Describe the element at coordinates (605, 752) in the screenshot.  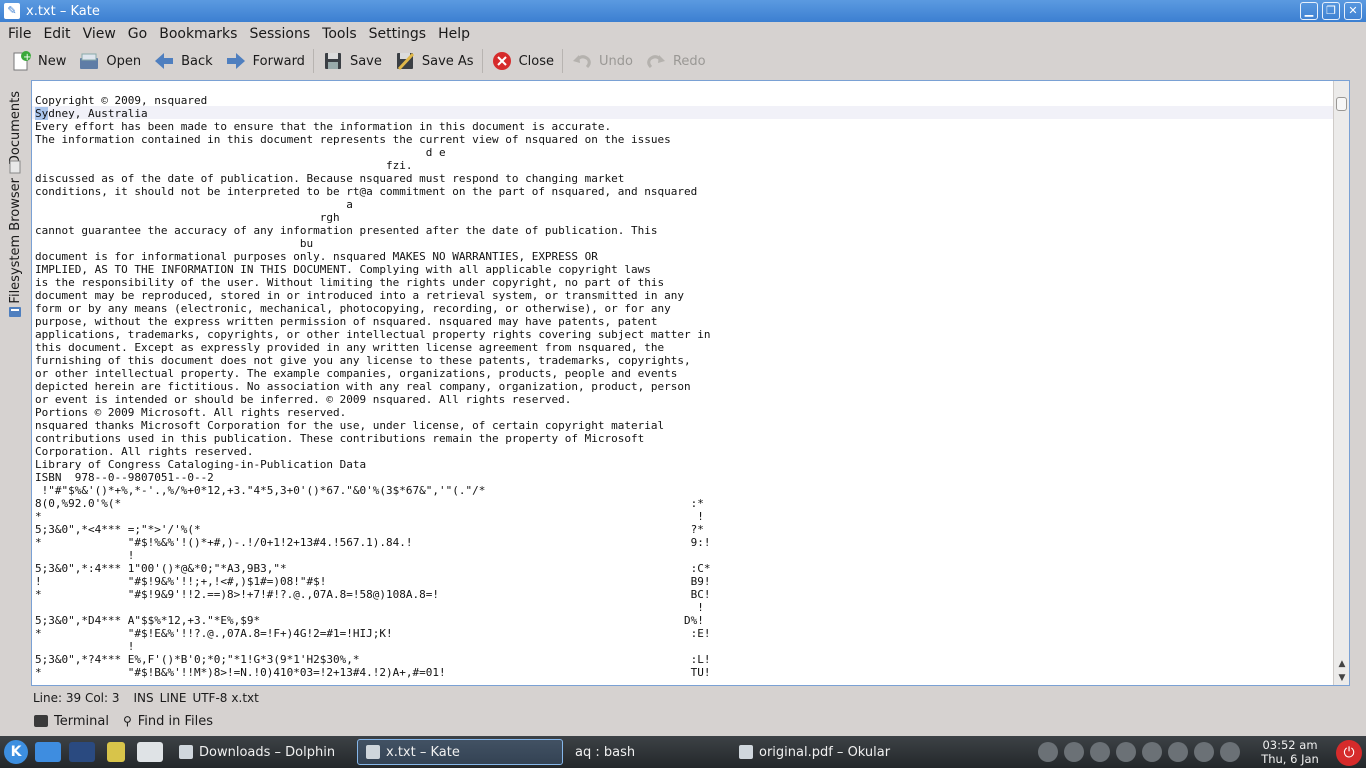
I see `task-label: aq : bash` at that location.